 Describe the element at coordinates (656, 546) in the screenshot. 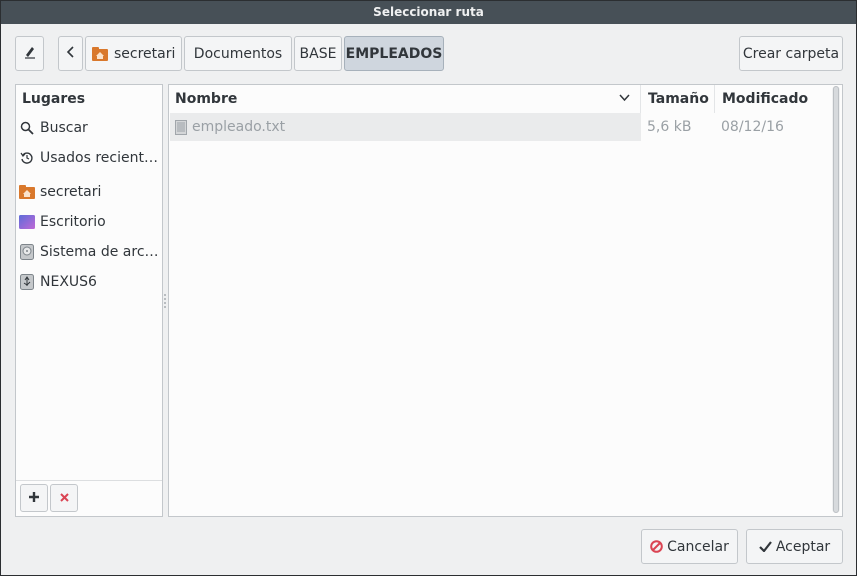

I see `cancel-icon` at that location.